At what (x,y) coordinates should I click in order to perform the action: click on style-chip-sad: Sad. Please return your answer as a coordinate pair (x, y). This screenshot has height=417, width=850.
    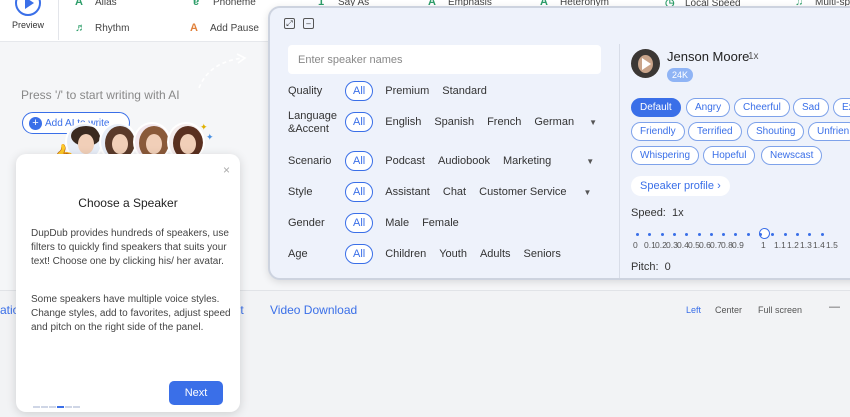
    Looking at the image, I should click on (811, 107).